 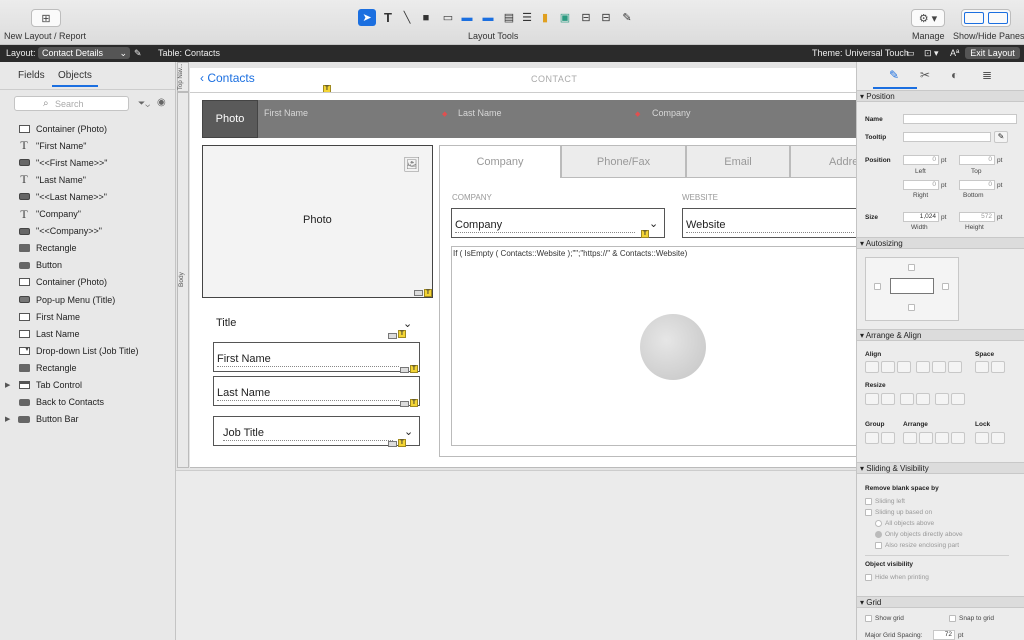 I want to click on list-item: T "First Name", so click(x=52, y=145).